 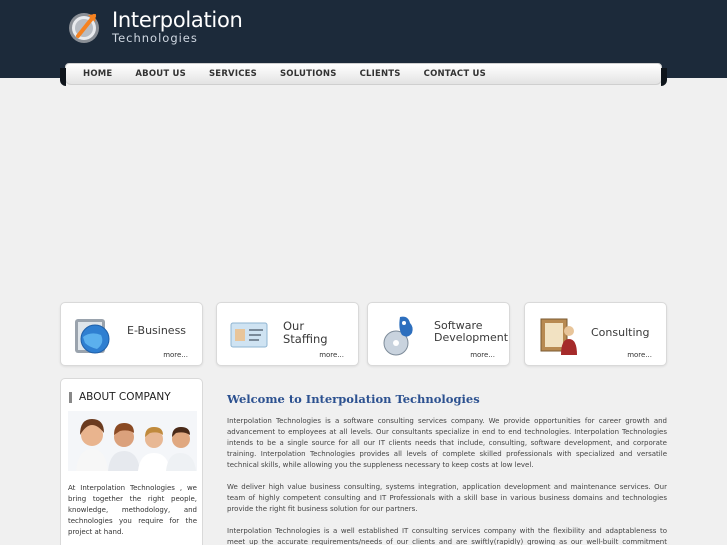 What do you see at coordinates (471, 332) in the screenshot?
I see `service-title: Software Development` at bounding box center [471, 332].